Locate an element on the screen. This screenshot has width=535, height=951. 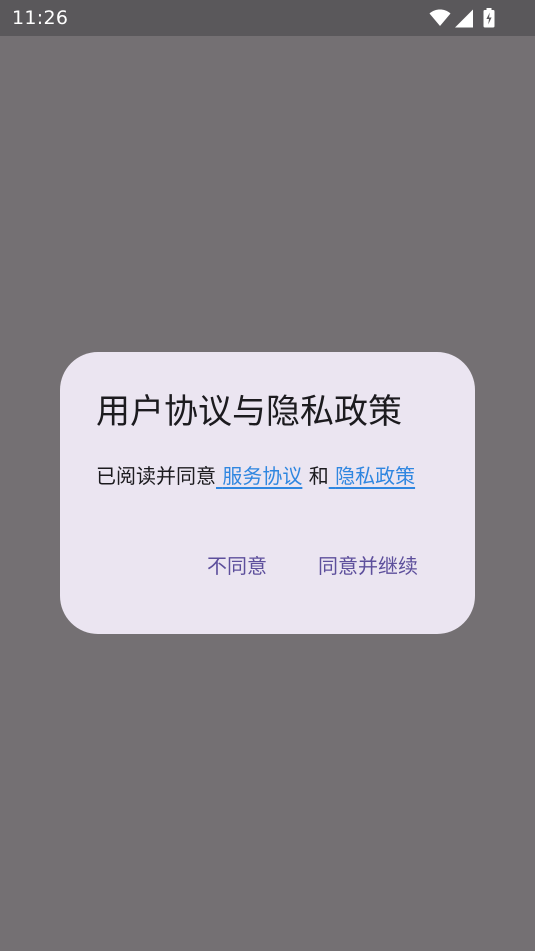
privacy-link: 隐私政策 is located at coordinates (372, 476).